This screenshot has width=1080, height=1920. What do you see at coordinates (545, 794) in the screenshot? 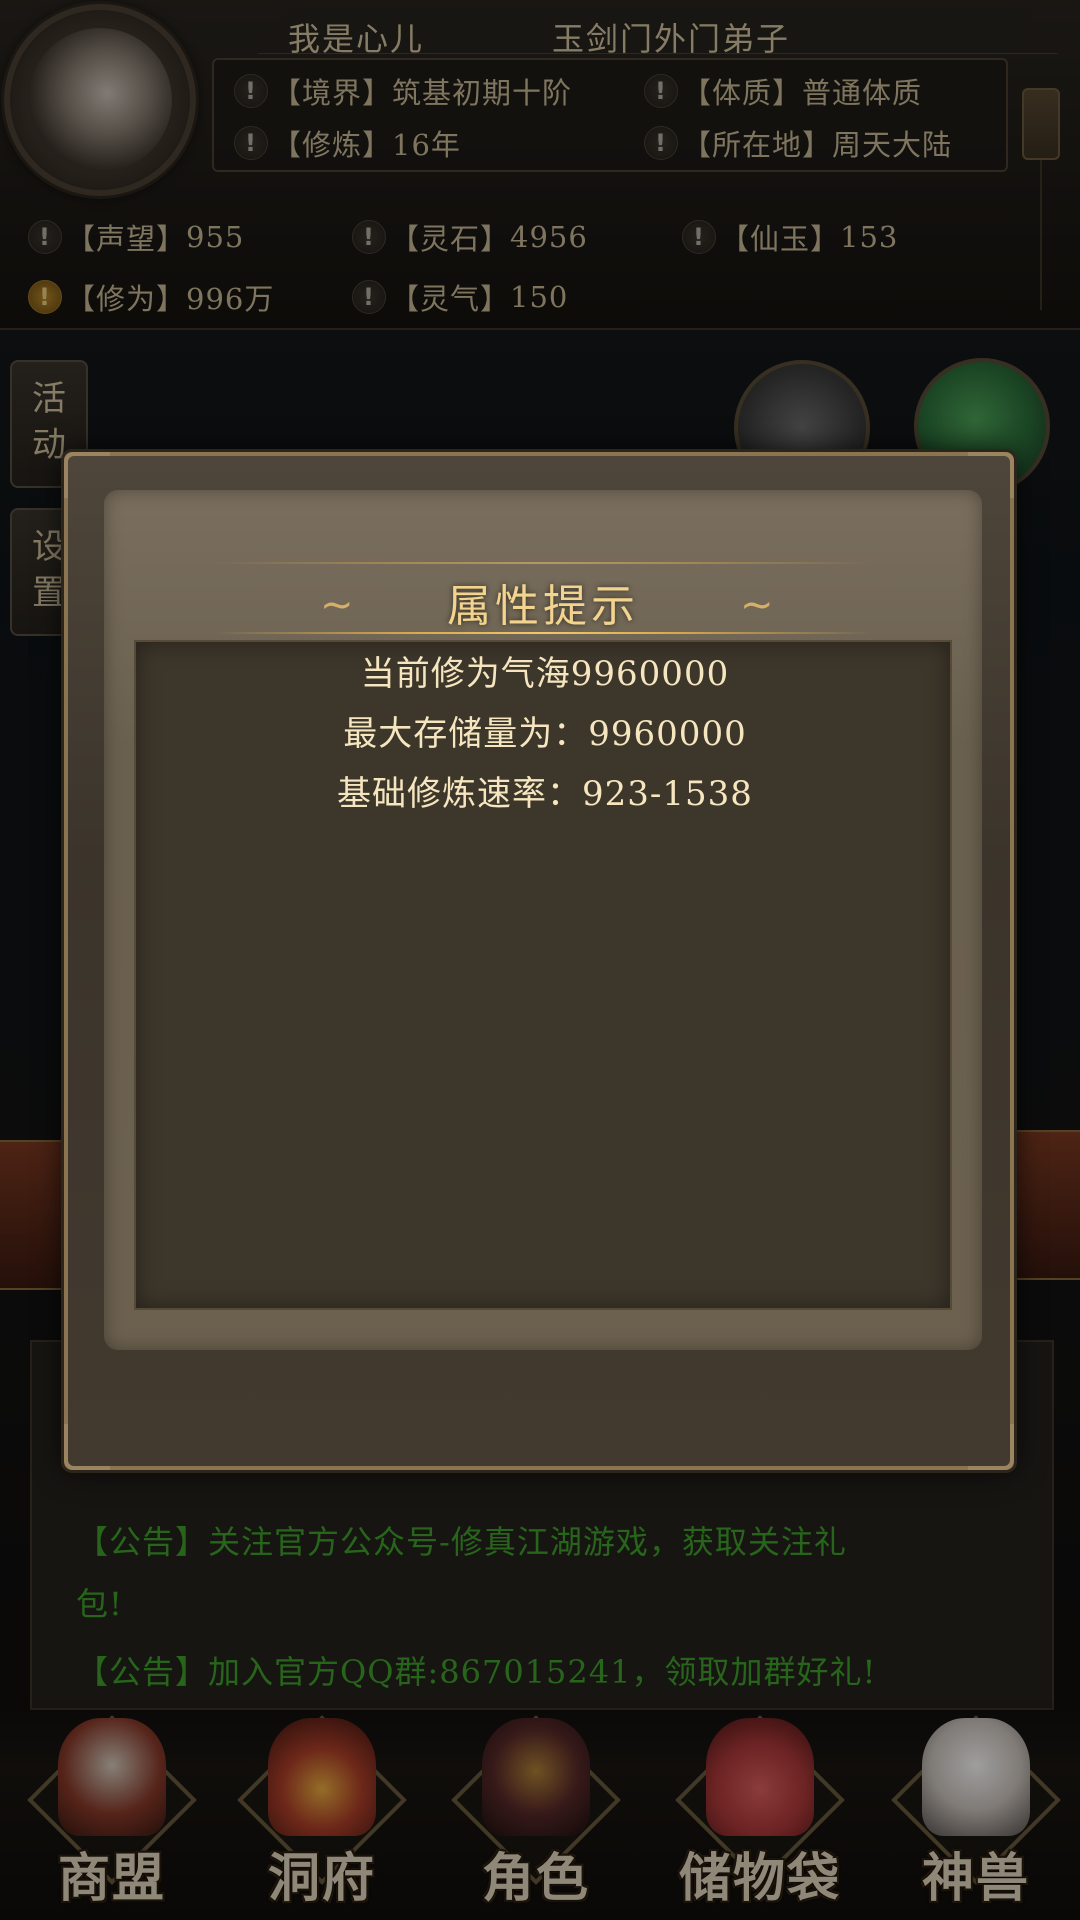
I see `cultivation-rate-line: 基础修炼速率：923-1538` at bounding box center [545, 794].